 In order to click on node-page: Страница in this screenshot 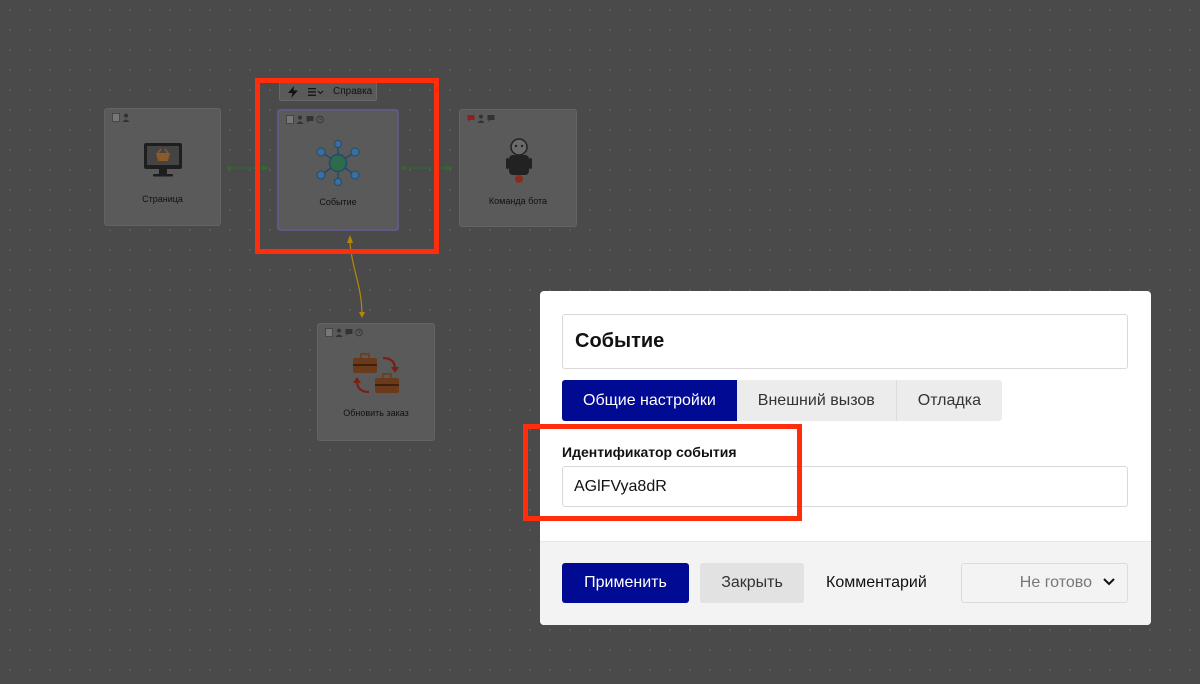, I will do `click(162, 167)`.